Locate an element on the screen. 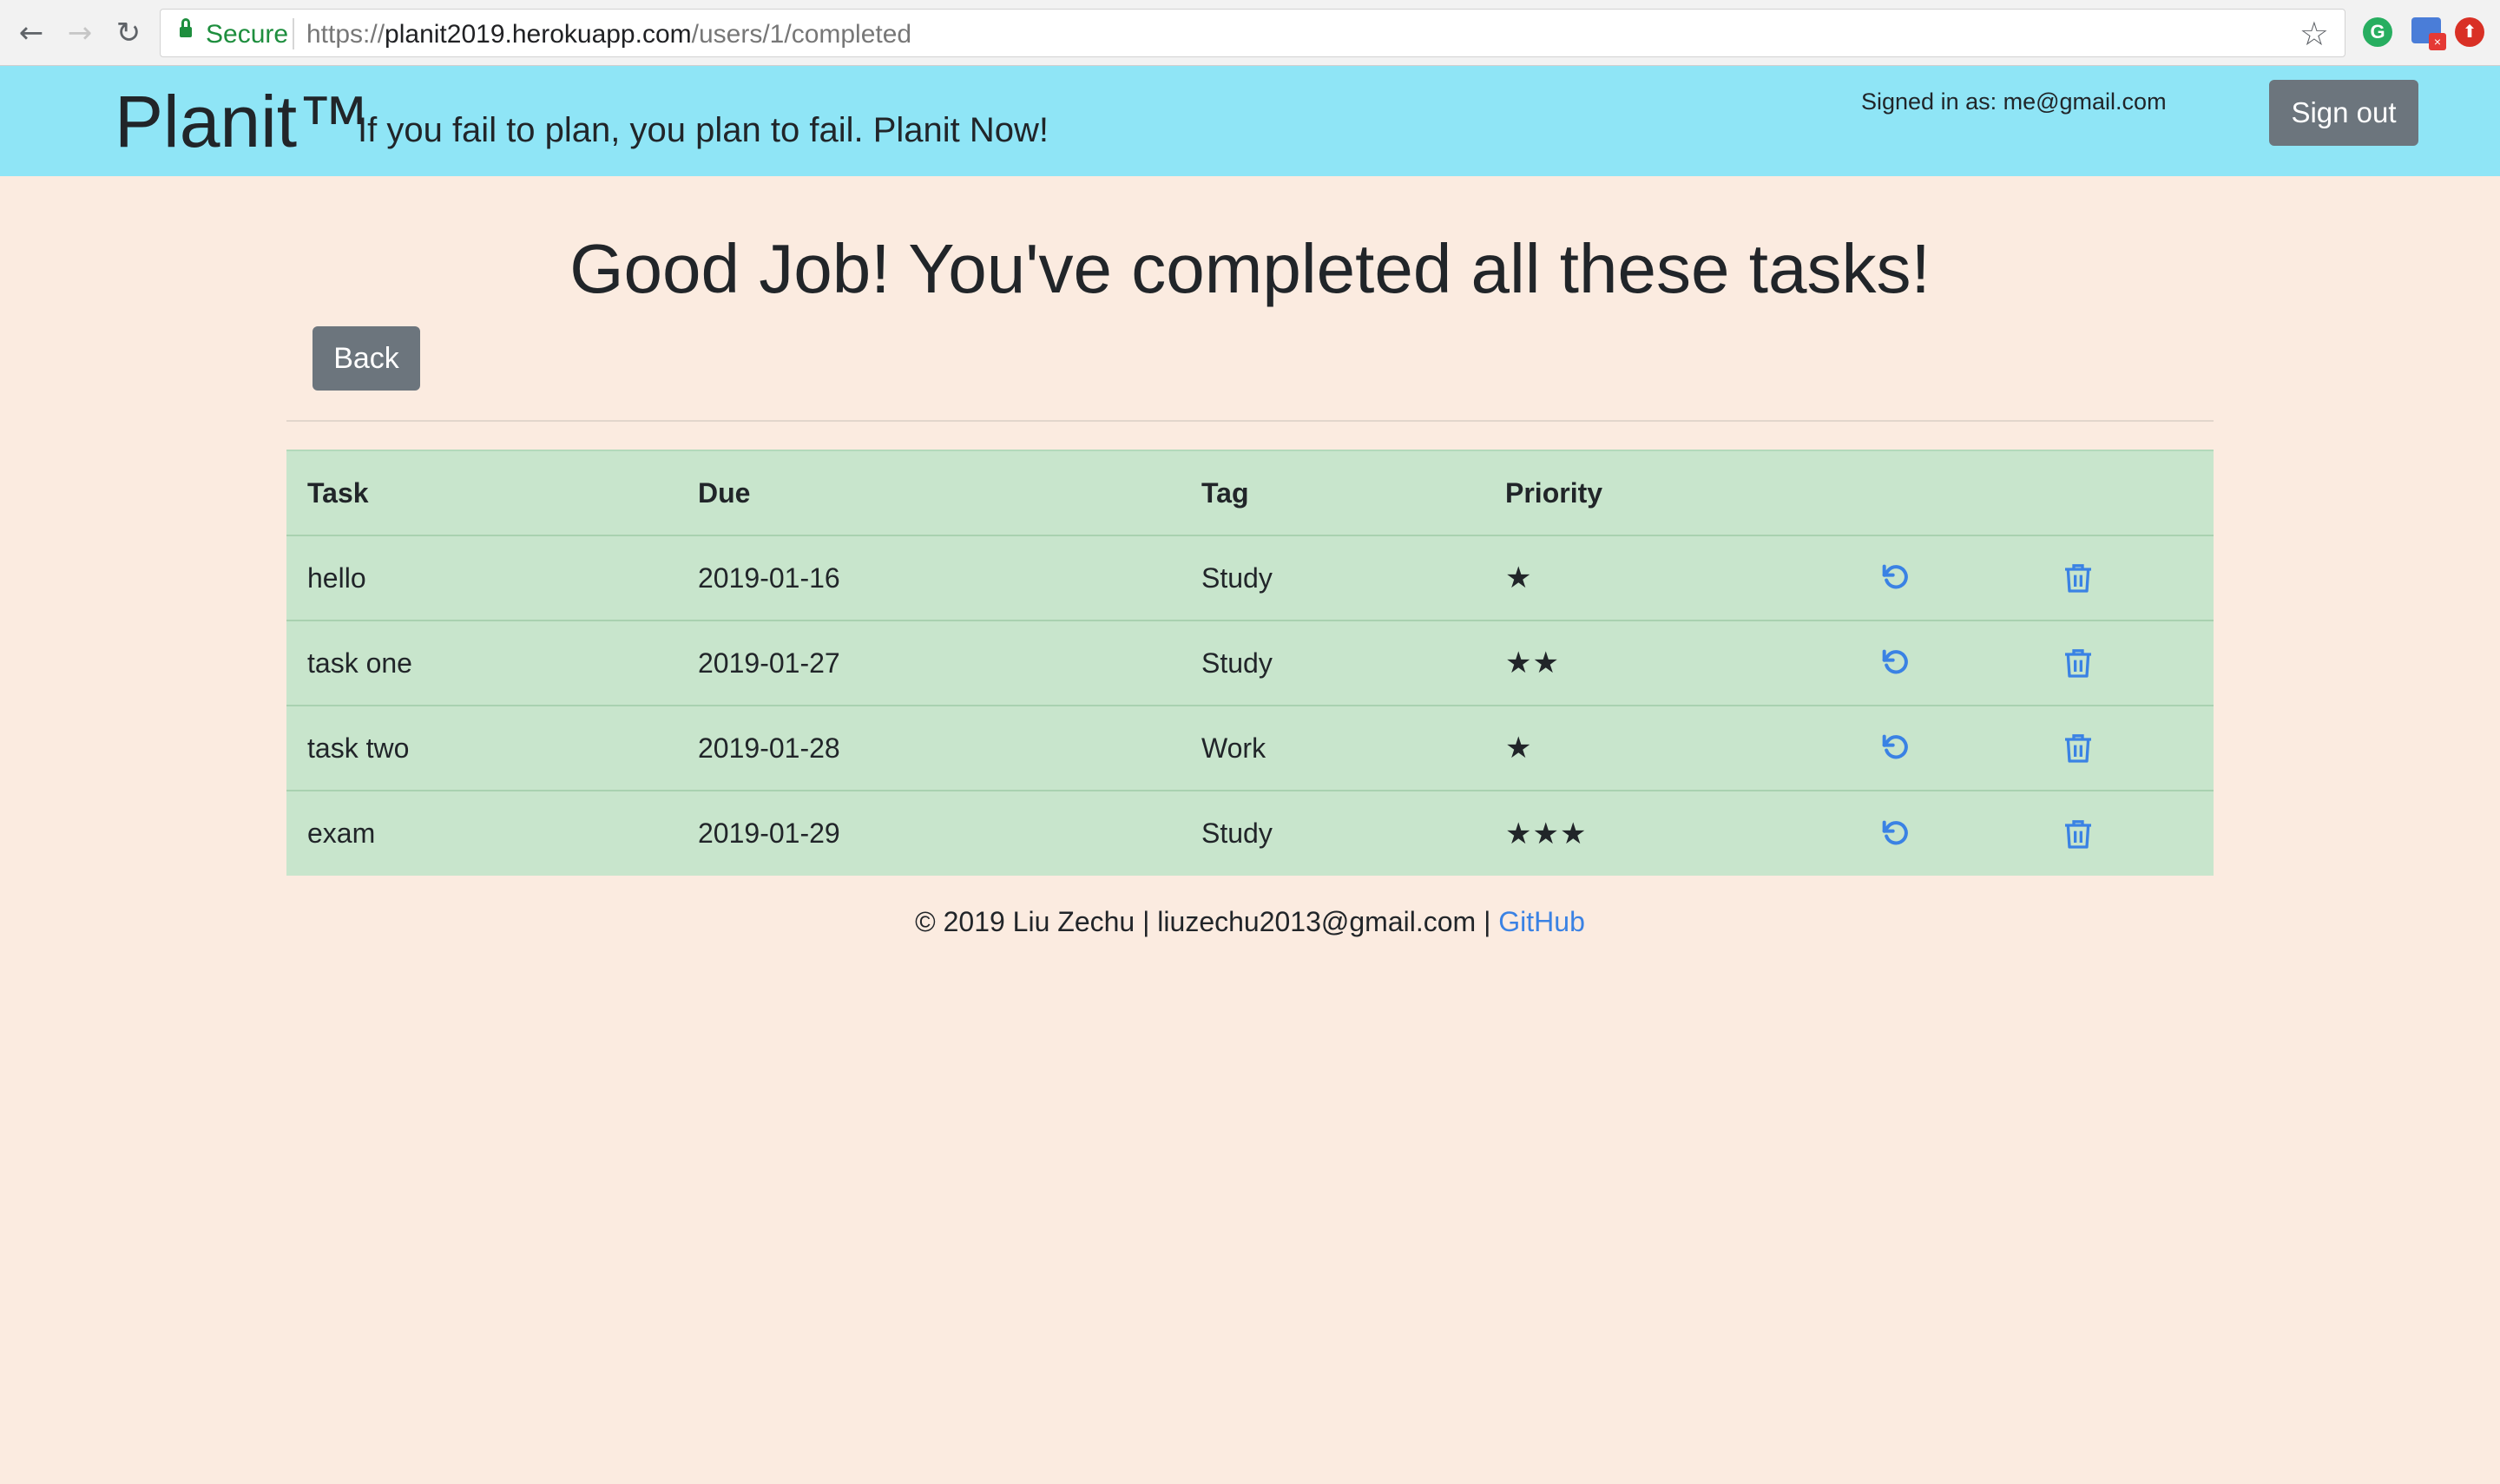 This screenshot has height=1484, width=2500. signed-in-text: Signed in as: me@gmail.com is located at coordinates (2014, 102).